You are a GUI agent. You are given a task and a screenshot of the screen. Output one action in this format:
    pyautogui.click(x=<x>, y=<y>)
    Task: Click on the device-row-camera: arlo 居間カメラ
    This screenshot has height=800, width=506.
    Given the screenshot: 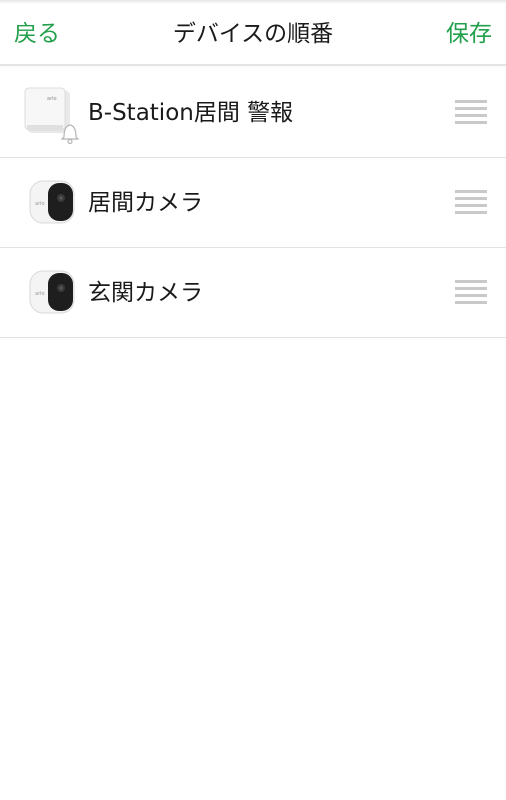 What is the action you would take?
    pyautogui.click(x=253, y=203)
    